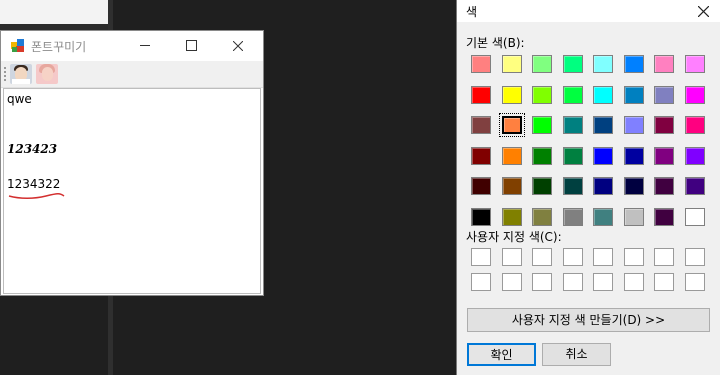 This screenshot has width=720, height=375. I want to click on minimize-icon, so click(145, 45).